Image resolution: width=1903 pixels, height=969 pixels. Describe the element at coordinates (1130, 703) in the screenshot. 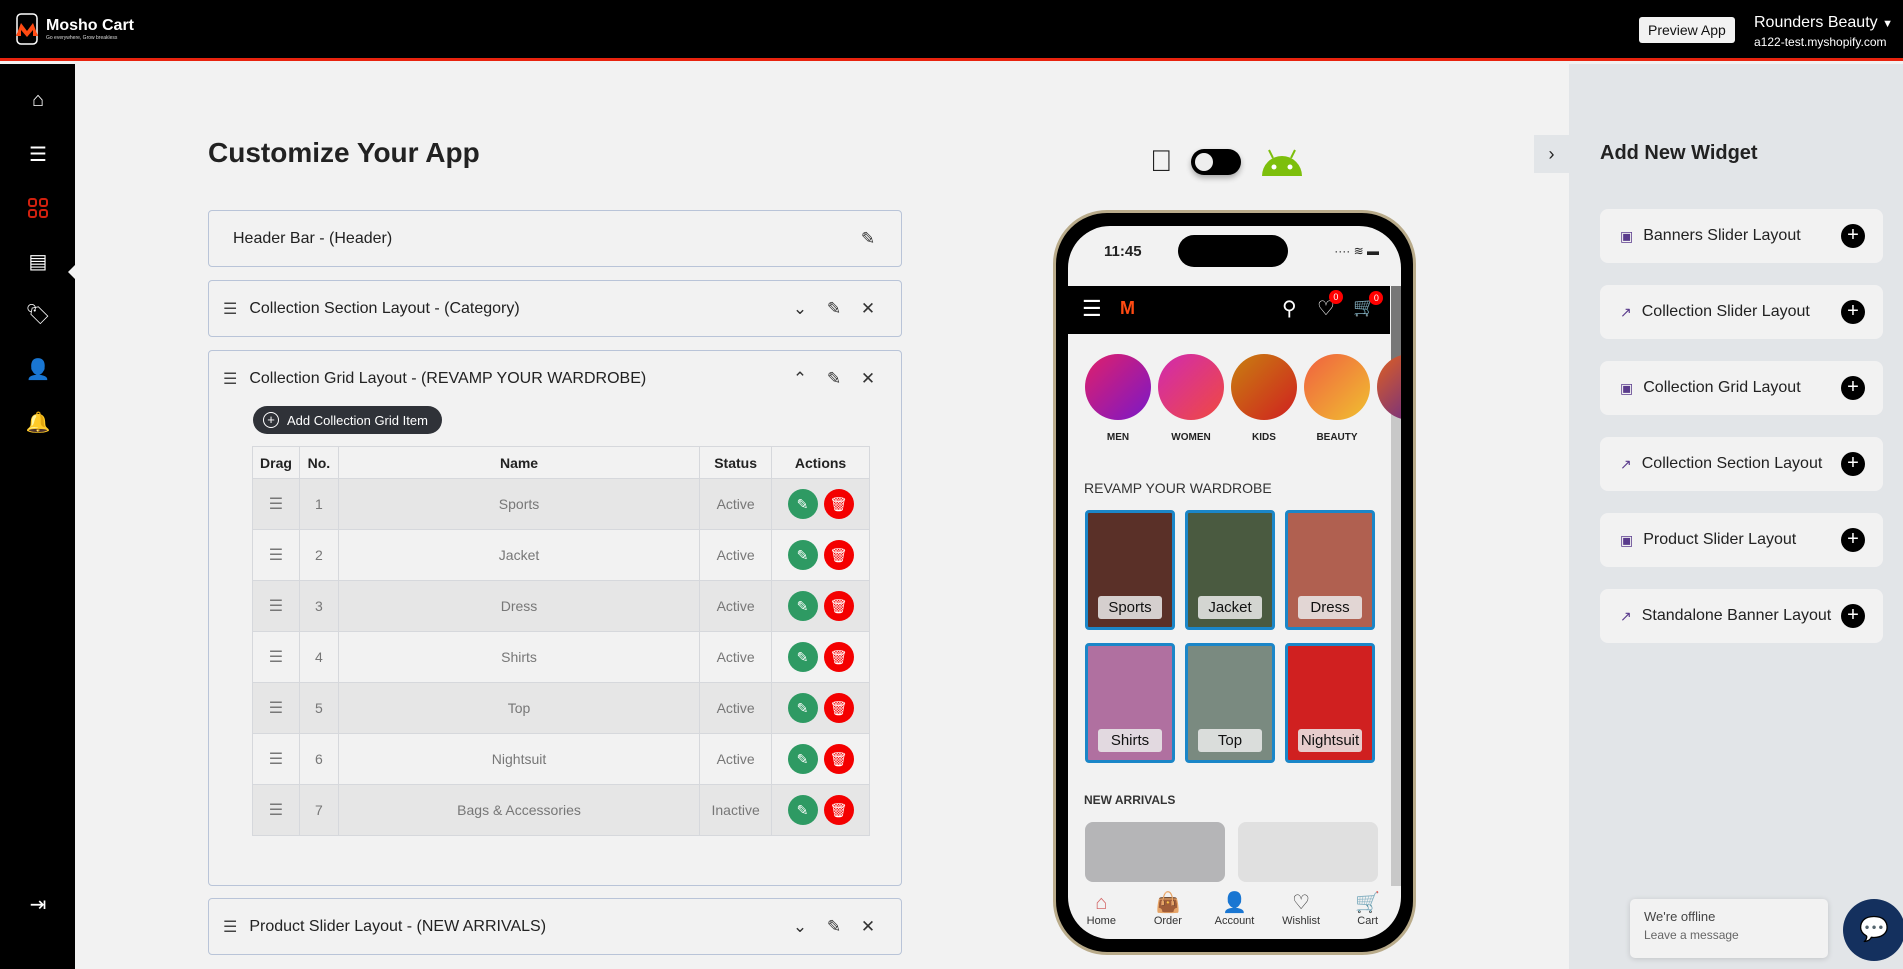

I see `grid-tile: Shirts` at that location.